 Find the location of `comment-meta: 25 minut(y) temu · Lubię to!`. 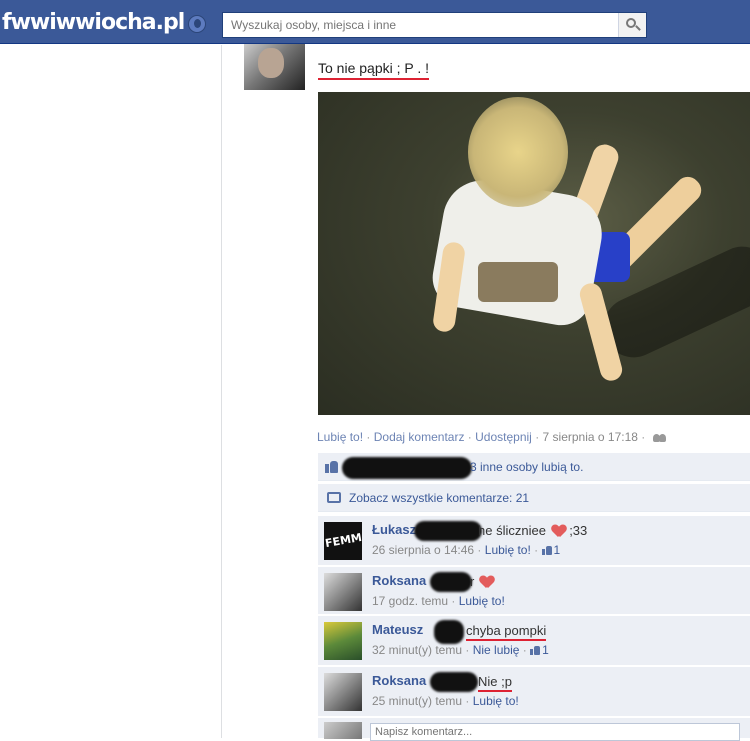

comment-meta: 25 minut(y) temu · Lubię to! is located at coordinates (445, 701).